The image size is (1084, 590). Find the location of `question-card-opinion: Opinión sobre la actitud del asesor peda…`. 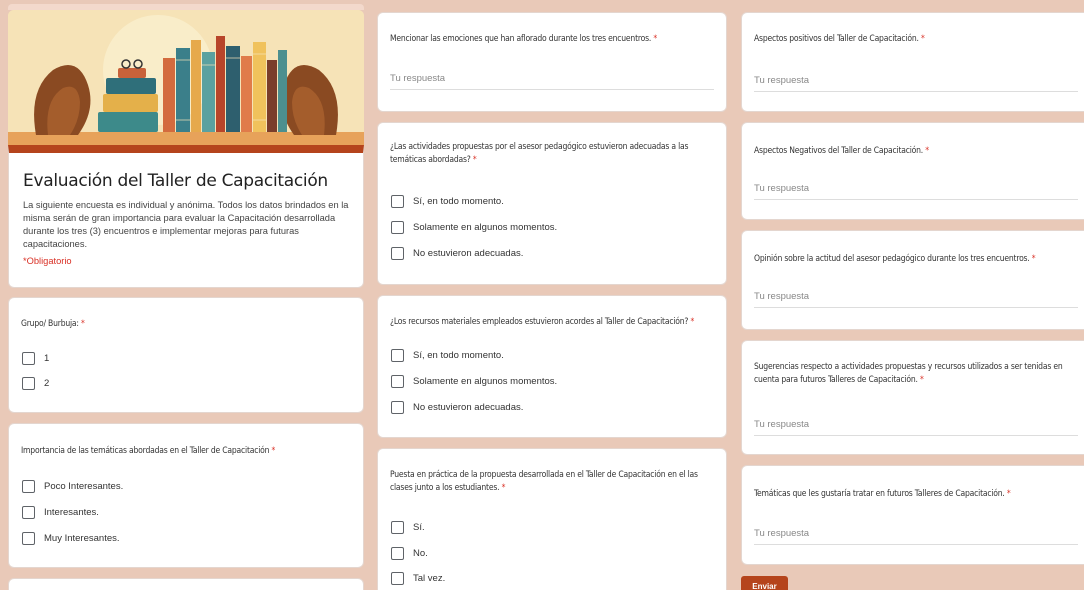

question-card-opinion: Opinión sobre la actitud del asesor peda… is located at coordinates (912, 280).